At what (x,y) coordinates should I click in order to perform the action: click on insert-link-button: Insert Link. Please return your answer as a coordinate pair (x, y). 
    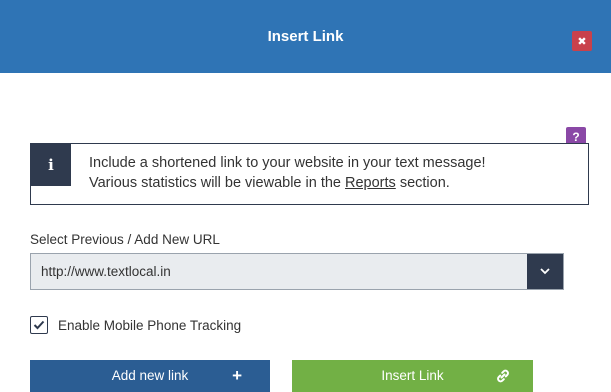
    Looking at the image, I should click on (412, 376).